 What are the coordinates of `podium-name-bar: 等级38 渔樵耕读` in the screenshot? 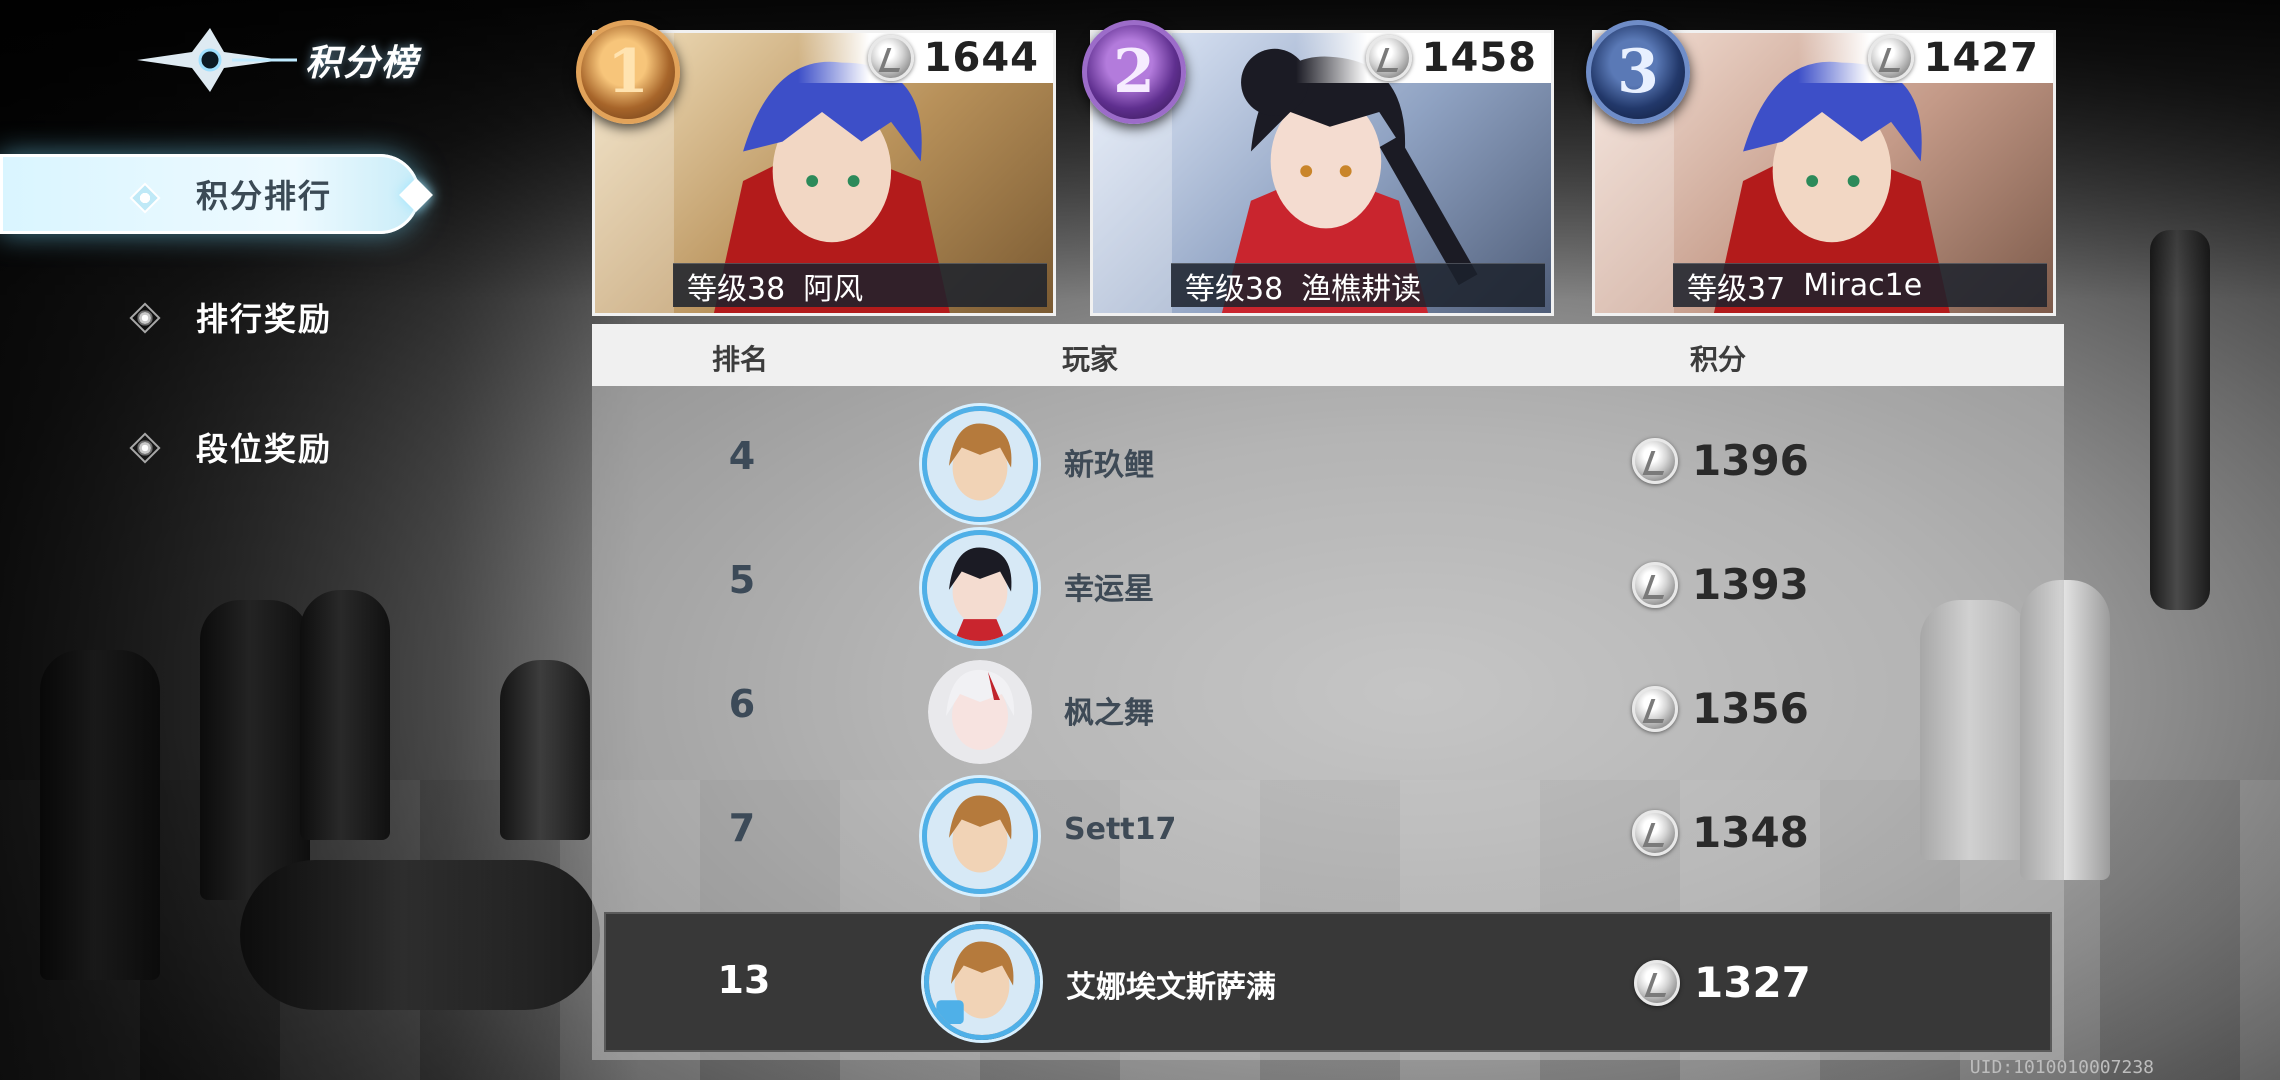 It's located at (1358, 285).